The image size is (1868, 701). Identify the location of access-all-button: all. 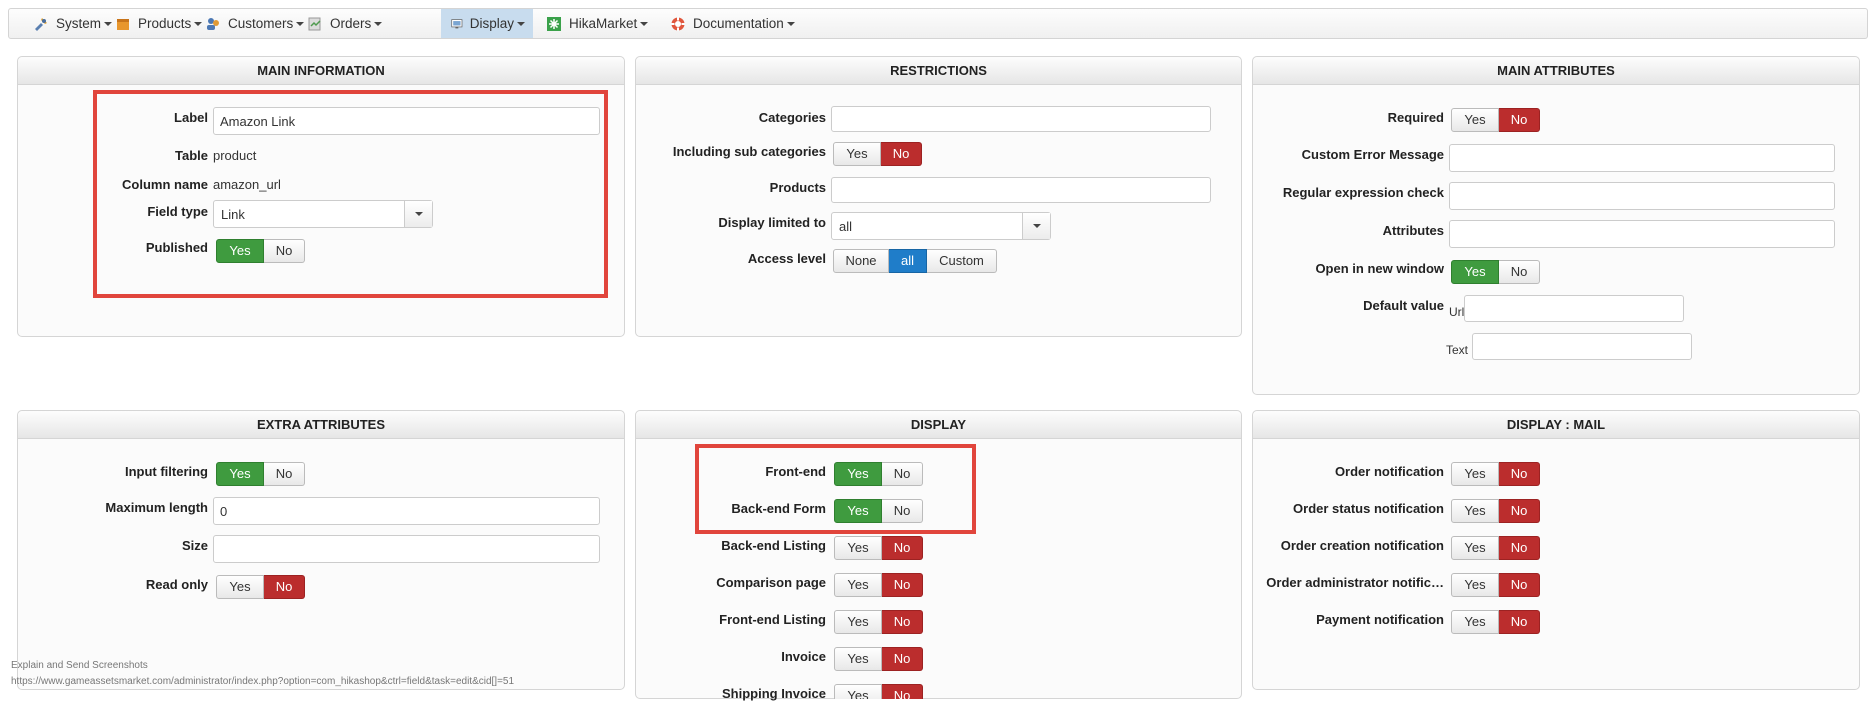
(908, 261).